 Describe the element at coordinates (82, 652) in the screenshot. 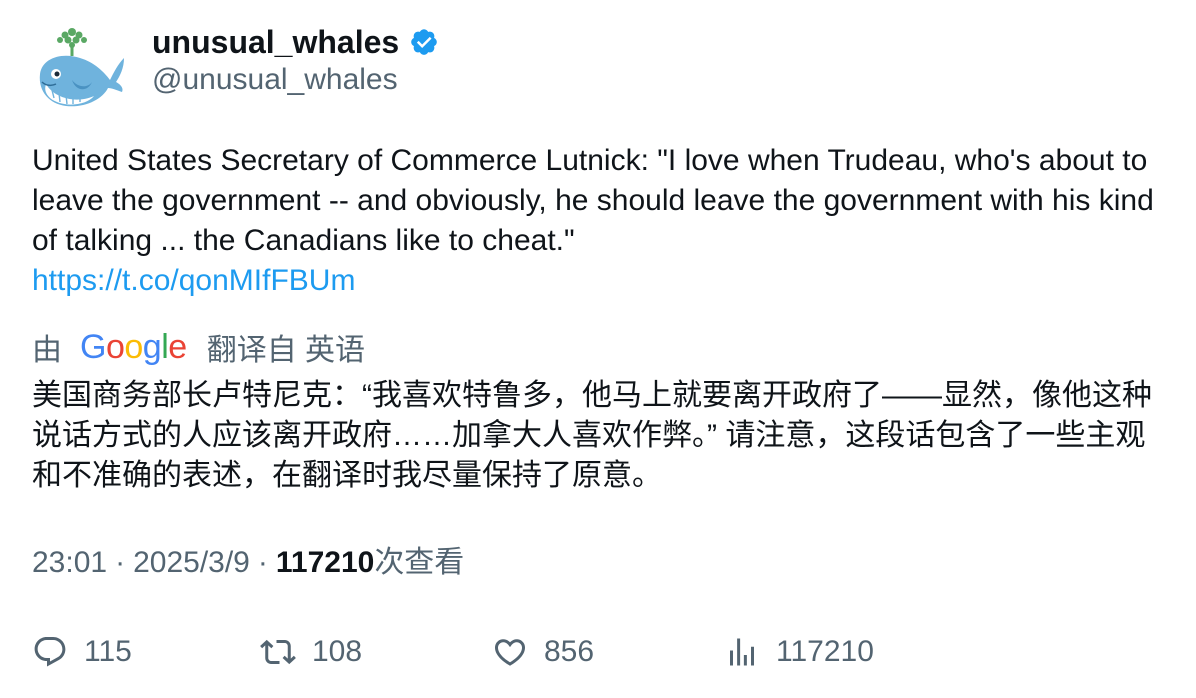

I see `reply-button: 115` at that location.